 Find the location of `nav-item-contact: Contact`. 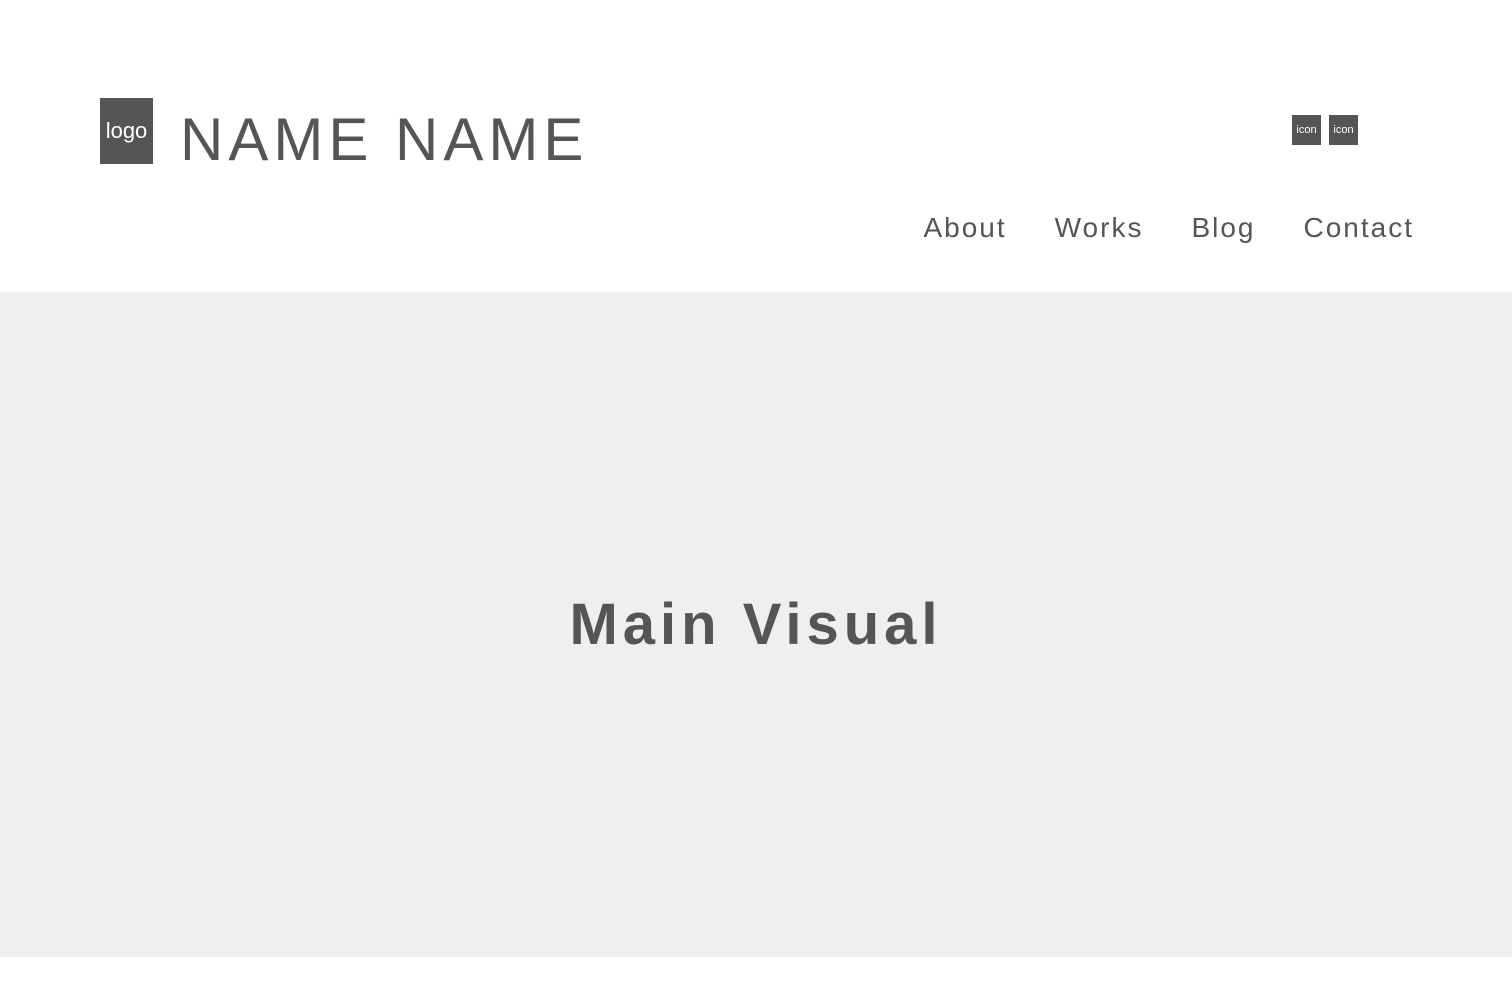

nav-item-contact: Contact is located at coordinates (1359, 228).